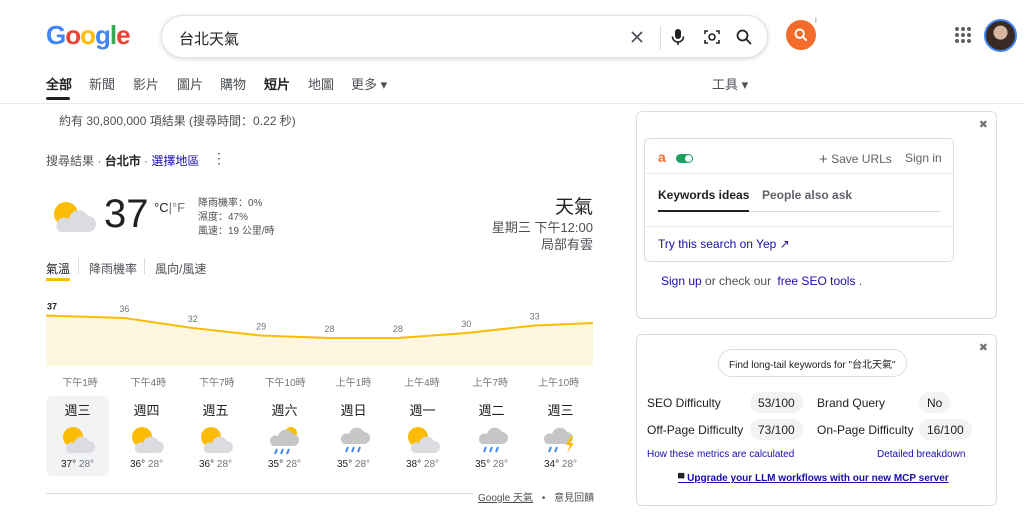 This screenshot has height=517, width=1024. What do you see at coordinates (77, 436) in the screenshot?
I see `forecast-day: 週三 37° 28°` at bounding box center [77, 436].